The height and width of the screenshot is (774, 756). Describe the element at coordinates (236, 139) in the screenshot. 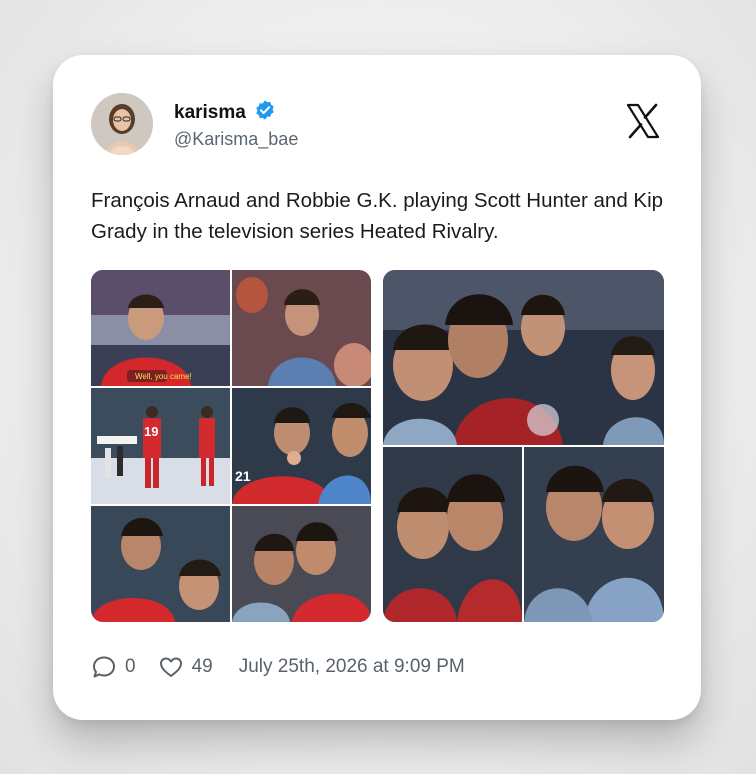

I see `user-handle: @Karisma_bae` at that location.